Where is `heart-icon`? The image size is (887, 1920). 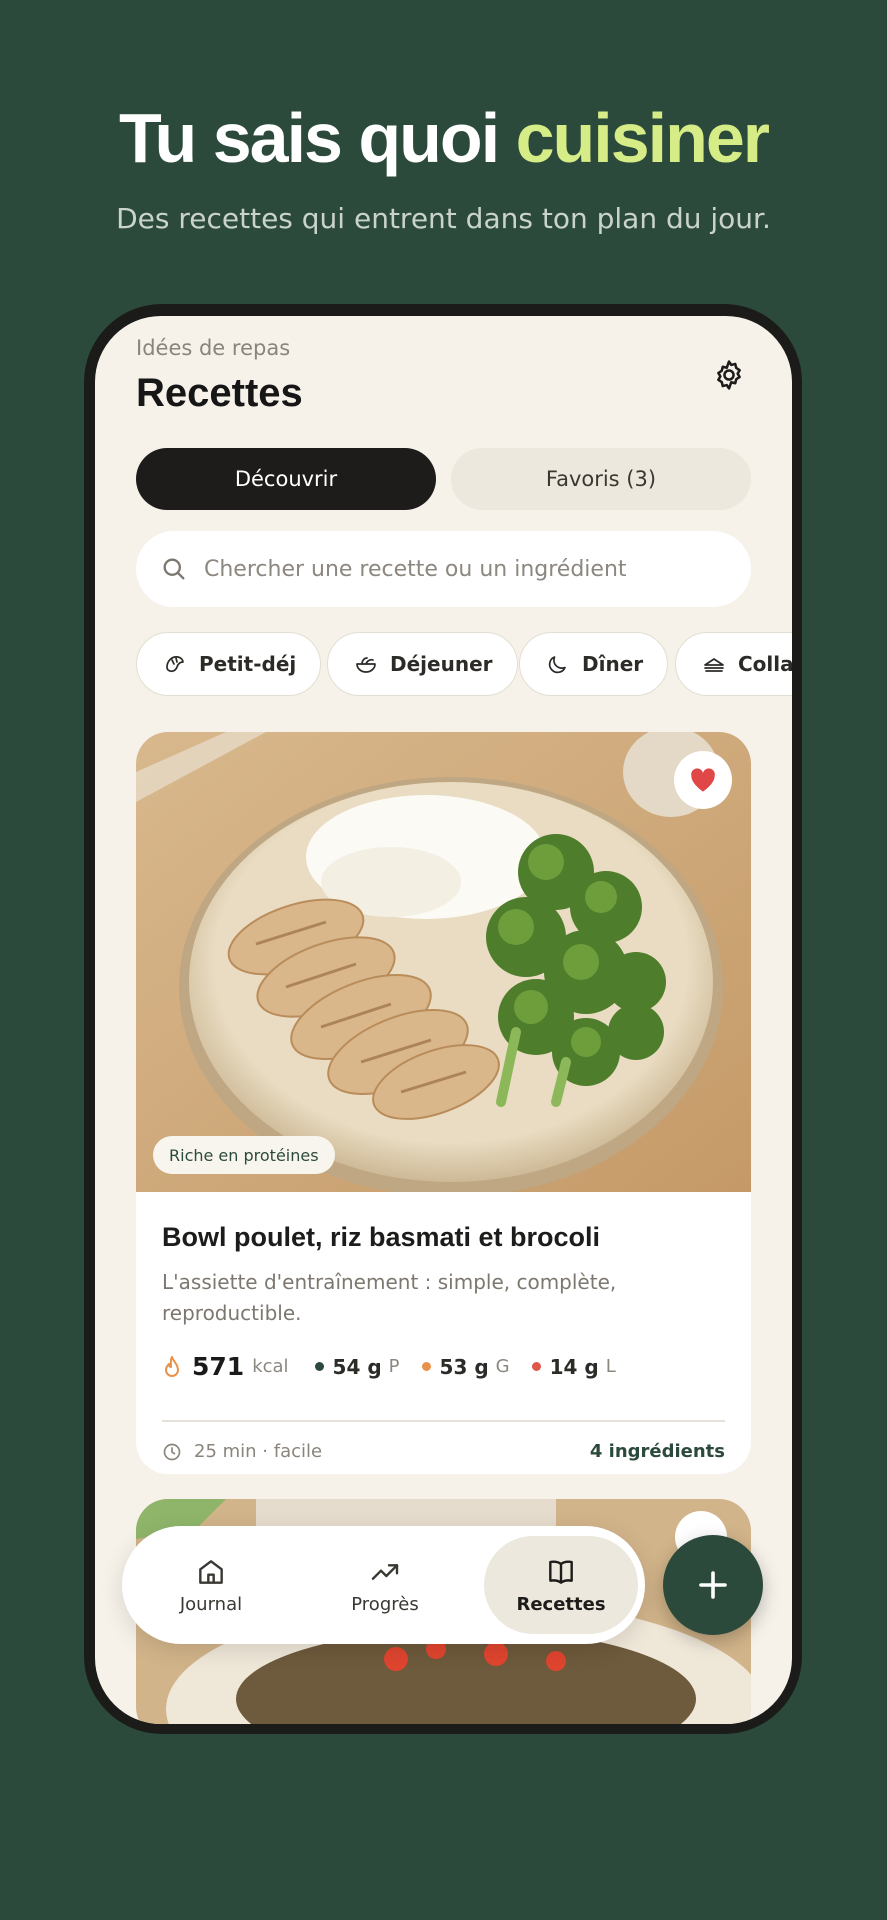
heart-icon is located at coordinates (703, 780).